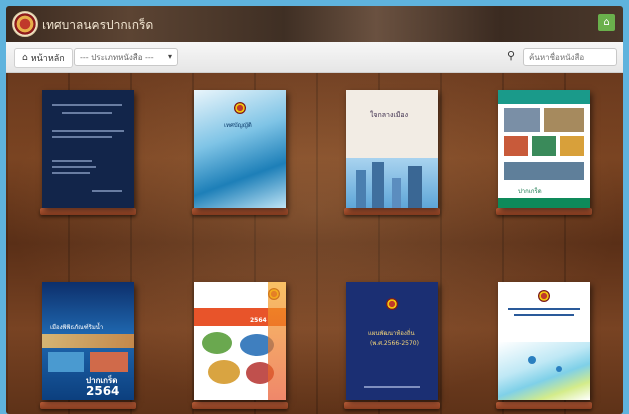  Describe the element at coordinates (511, 55) in the screenshot. I see `search-icon: ⚲` at that location.